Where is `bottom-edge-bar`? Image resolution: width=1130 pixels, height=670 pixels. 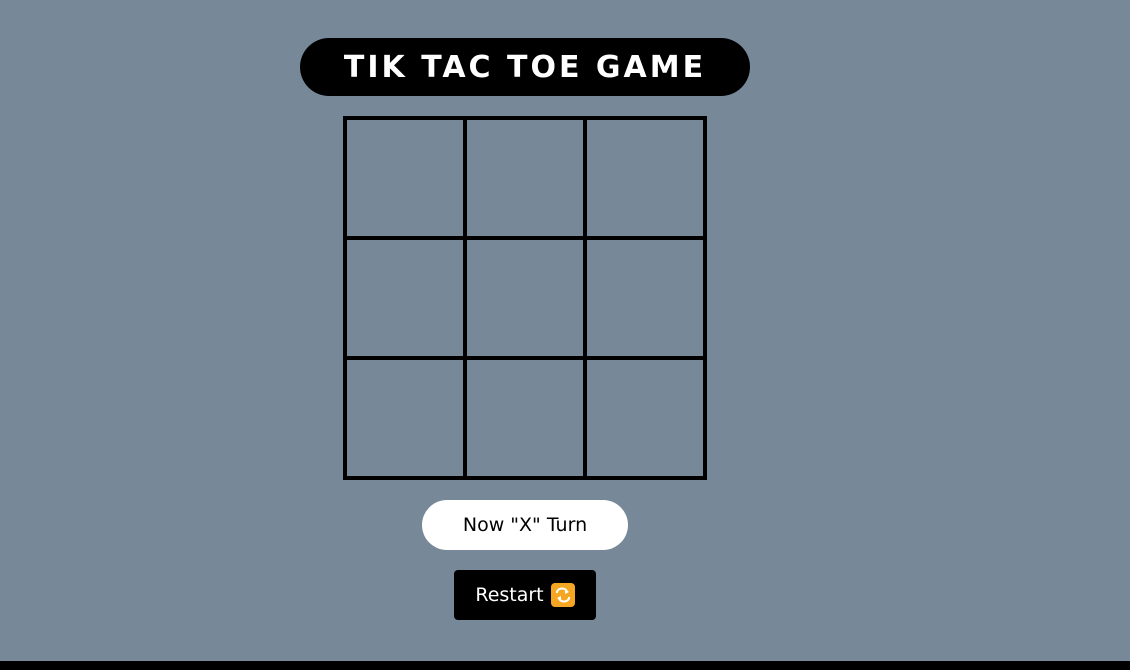
bottom-edge-bar is located at coordinates (565, 665).